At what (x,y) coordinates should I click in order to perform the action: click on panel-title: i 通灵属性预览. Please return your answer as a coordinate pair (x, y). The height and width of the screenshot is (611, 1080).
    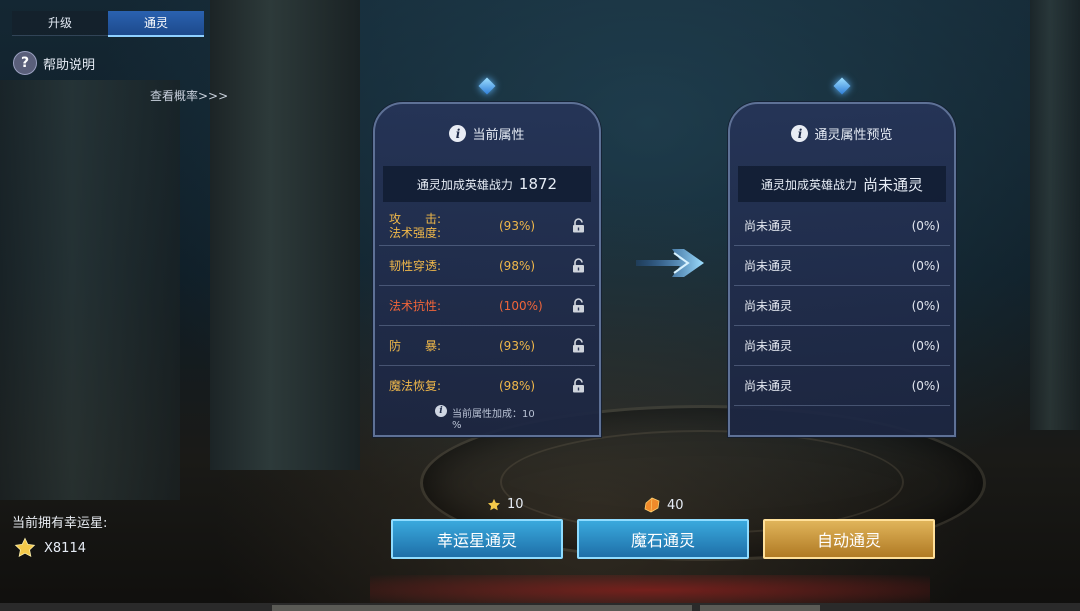
    Looking at the image, I should click on (842, 133).